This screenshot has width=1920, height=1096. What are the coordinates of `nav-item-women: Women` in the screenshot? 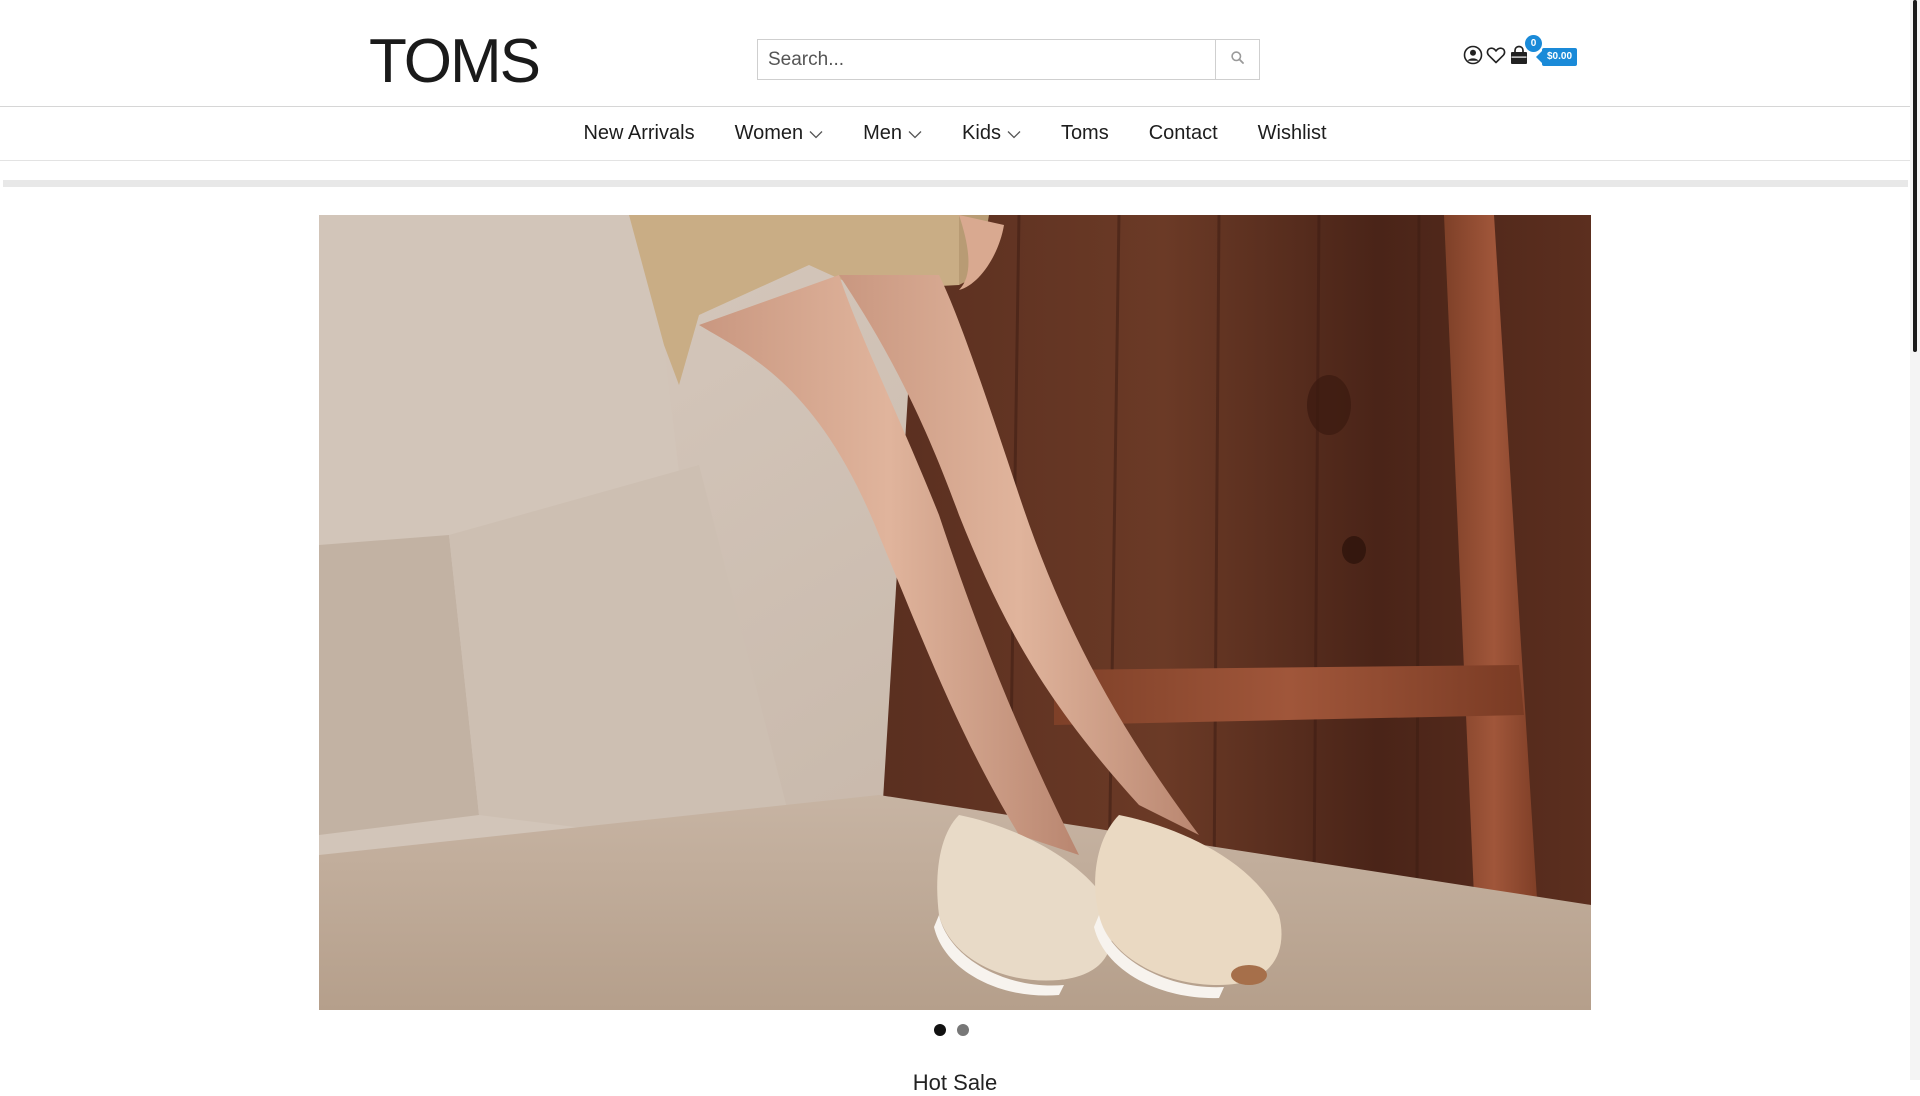 It's located at (779, 133).